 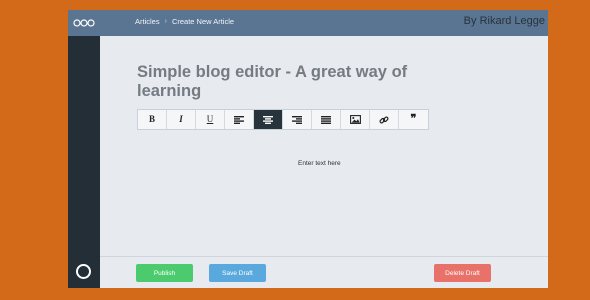 I want to click on breadcrumb-current: Create New Article, so click(x=203, y=21).